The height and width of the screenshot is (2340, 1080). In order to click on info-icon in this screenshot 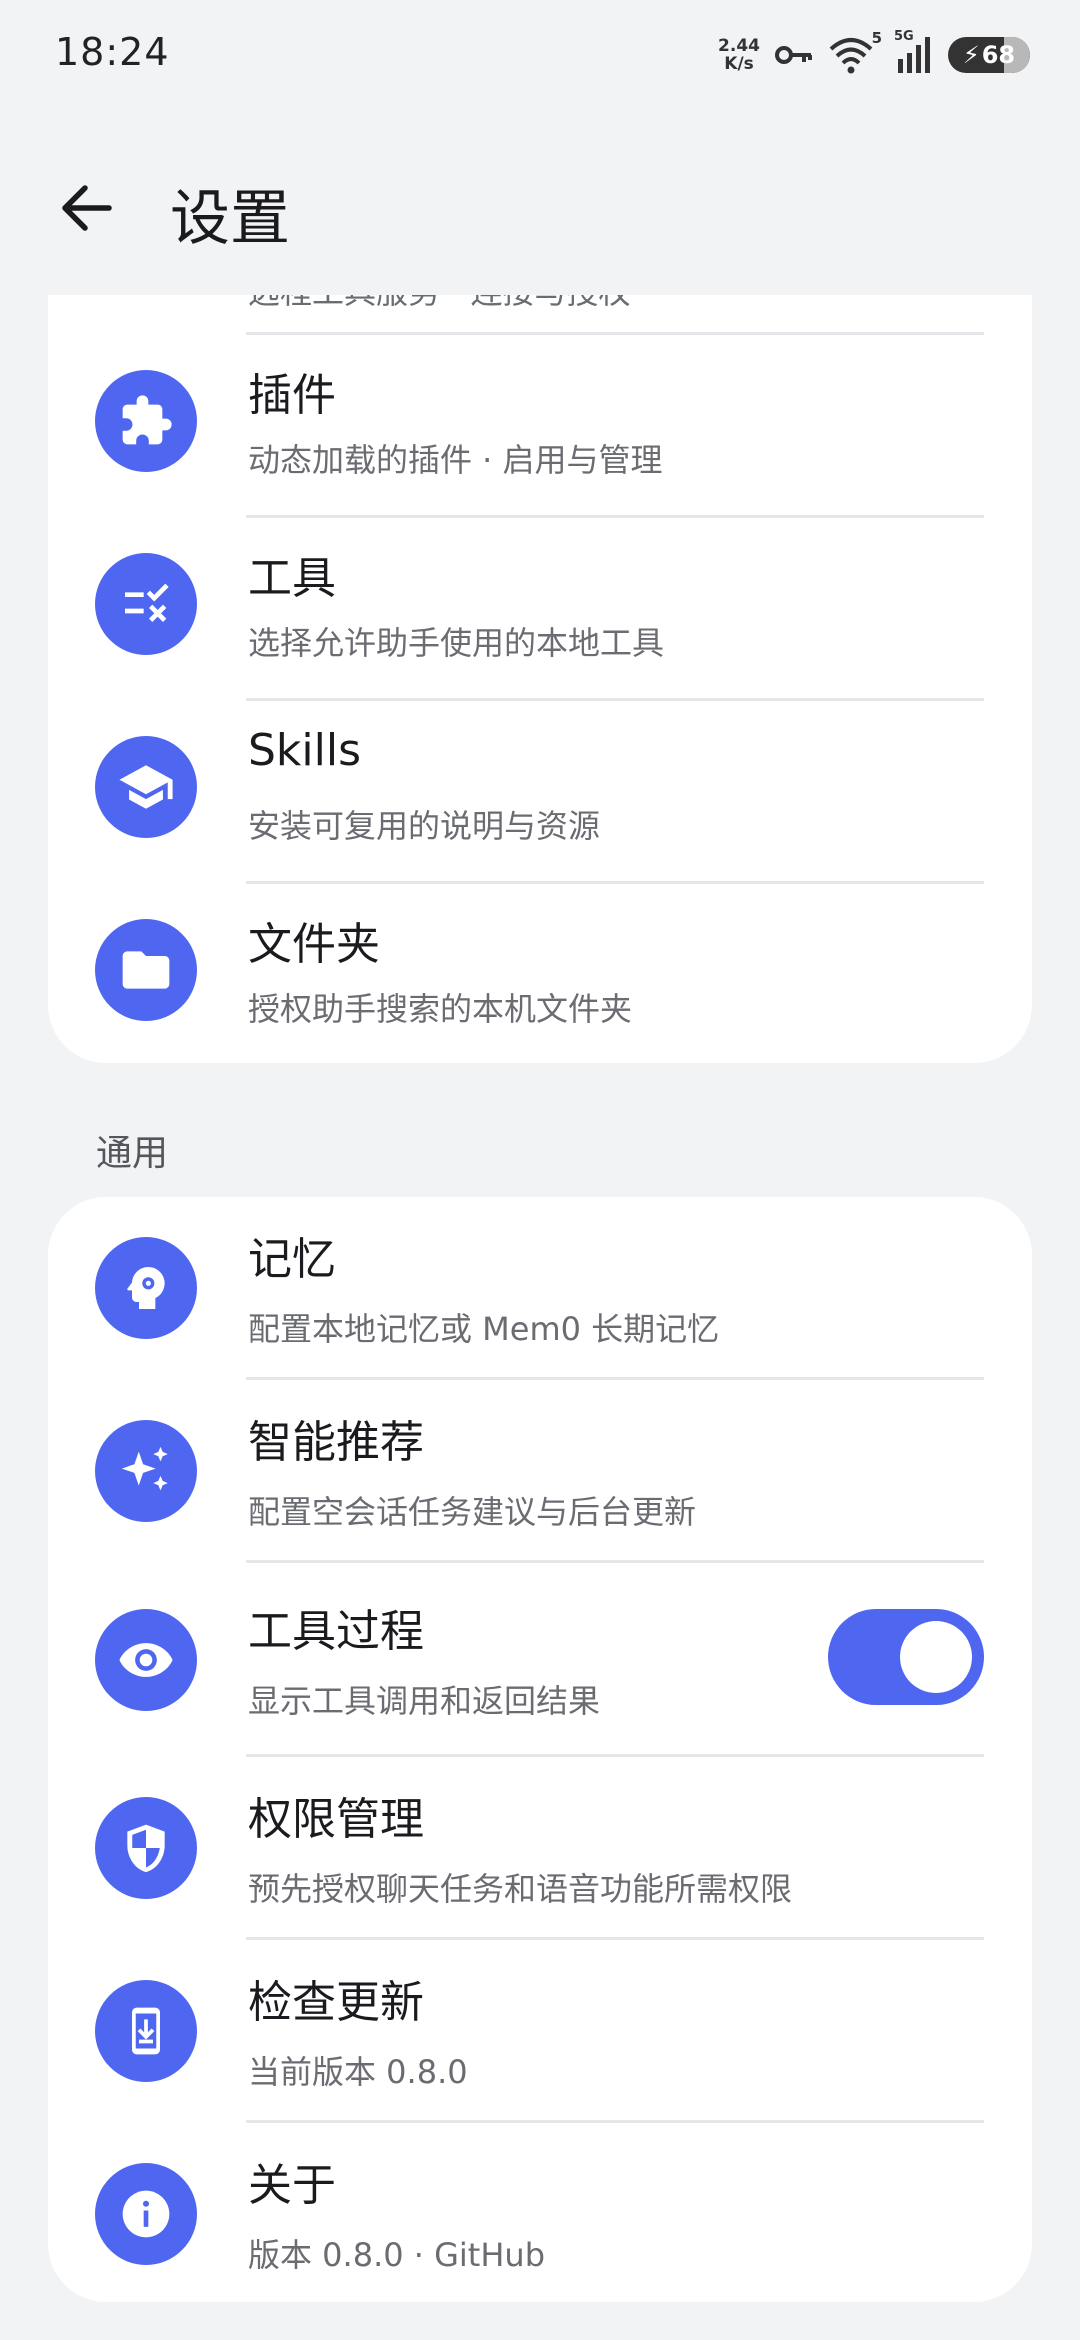, I will do `click(146, 2214)`.